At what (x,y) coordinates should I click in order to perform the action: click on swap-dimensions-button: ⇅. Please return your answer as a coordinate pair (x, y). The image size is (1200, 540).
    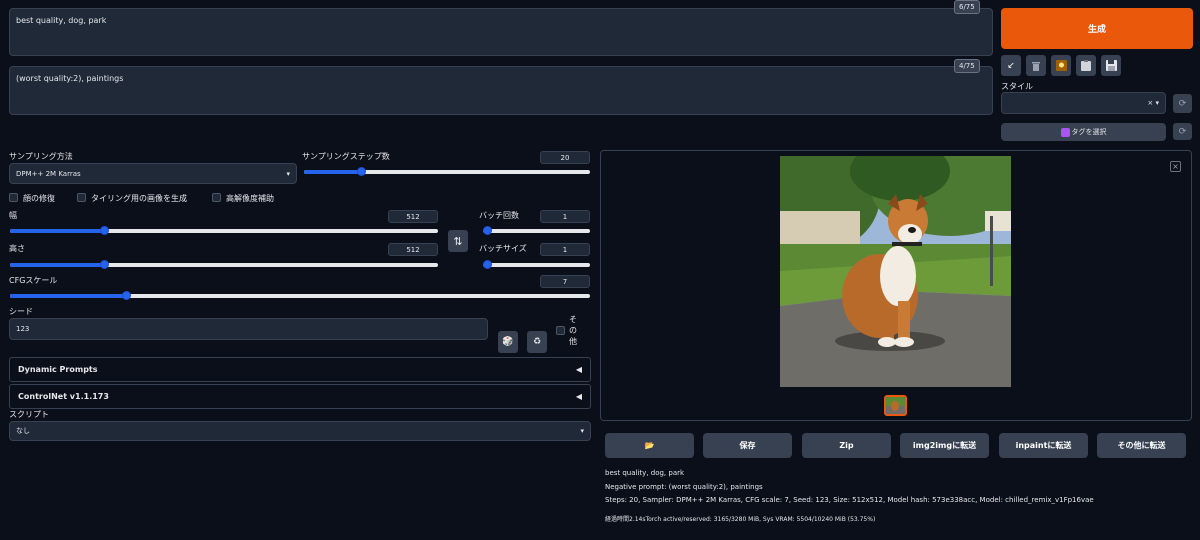
    Looking at the image, I should click on (458, 241).